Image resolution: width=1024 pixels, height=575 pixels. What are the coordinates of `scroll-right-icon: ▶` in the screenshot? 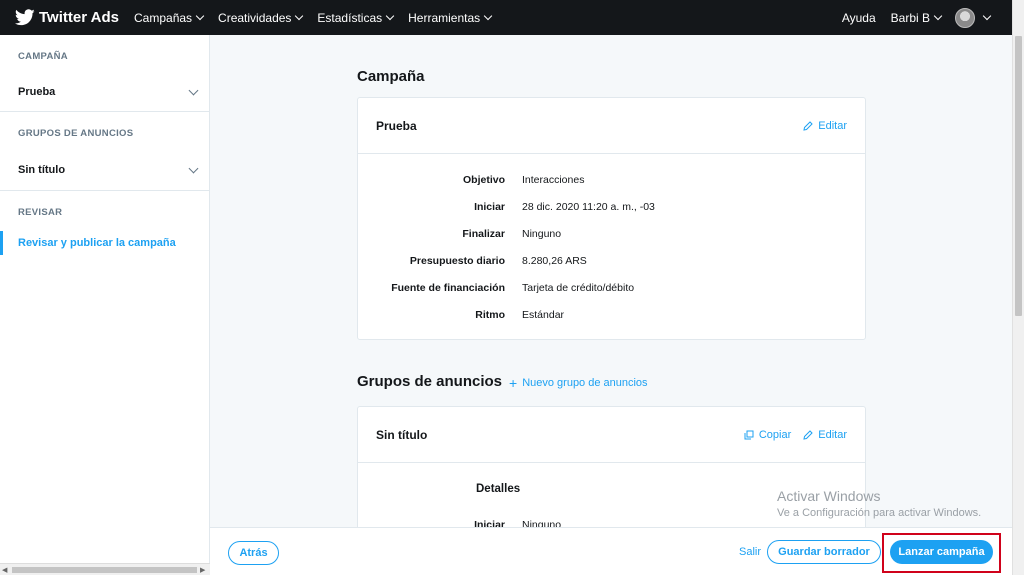 It's located at (202, 570).